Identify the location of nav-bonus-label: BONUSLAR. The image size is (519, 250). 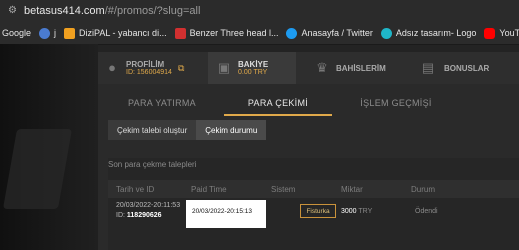
(467, 68).